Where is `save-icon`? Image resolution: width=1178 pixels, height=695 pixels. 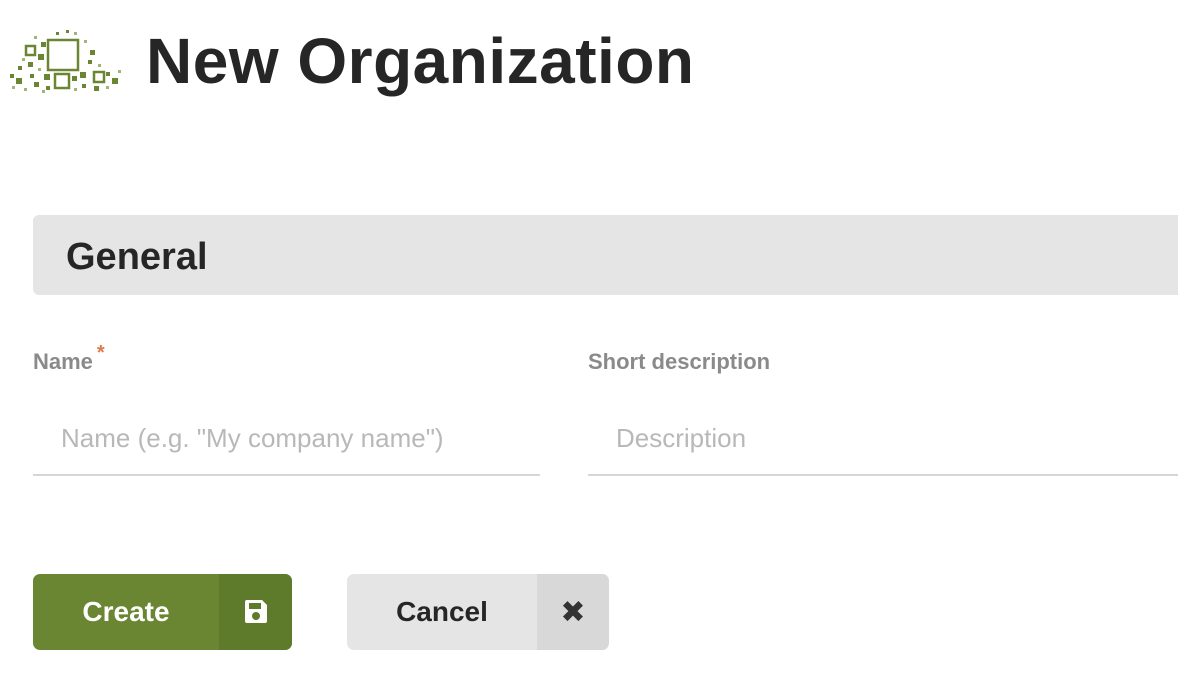
save-icon is located at coordinates (255, 612).